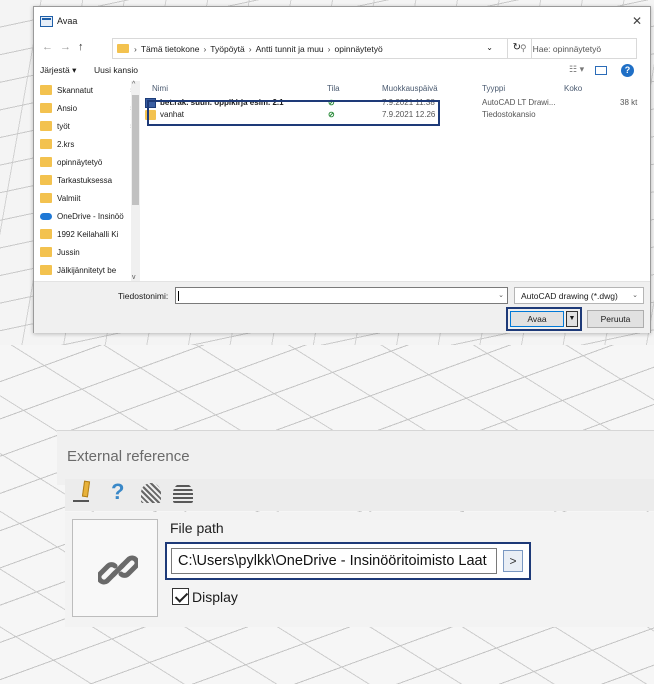 This screenshot has width=654, height=684. Describe the element at coordinates (87, 252) in the screenshot. I see `sidebar-item: Jussin` at that location.